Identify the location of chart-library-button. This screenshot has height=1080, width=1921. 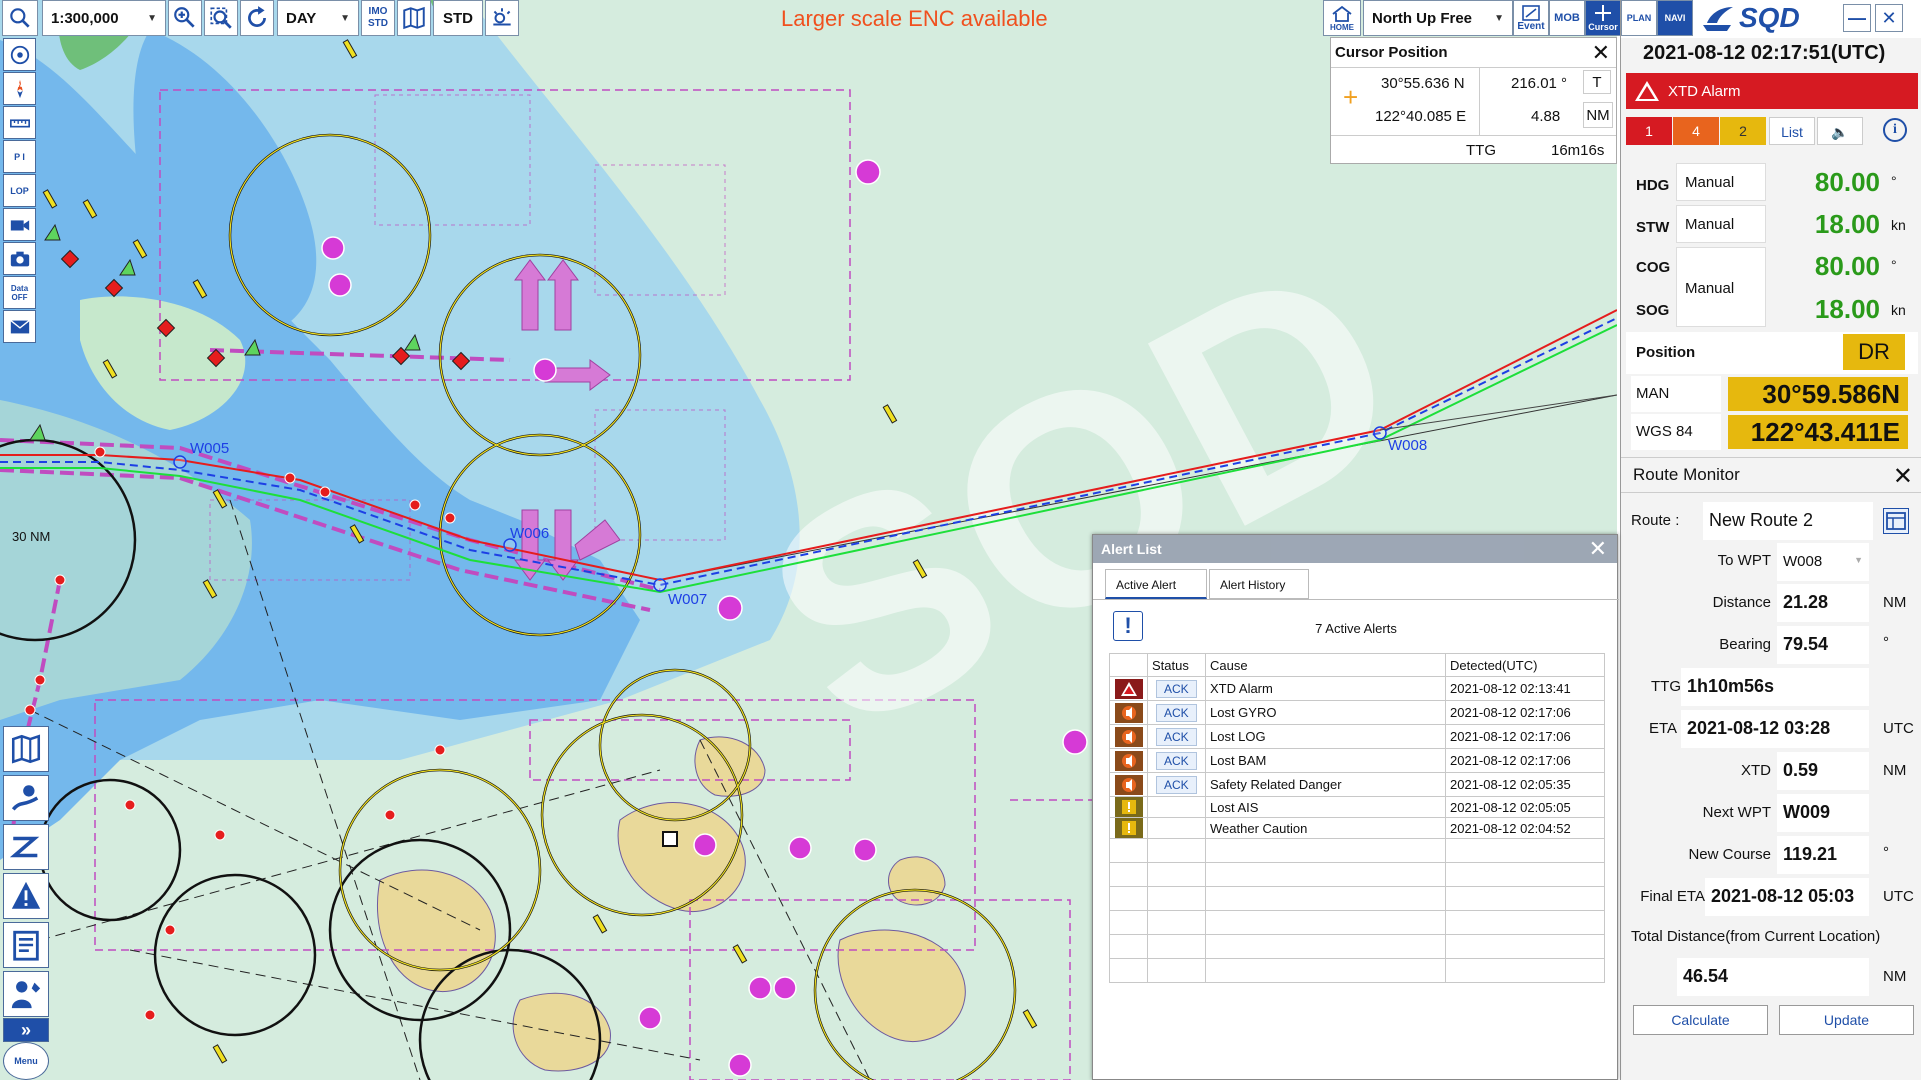
(26, 749).